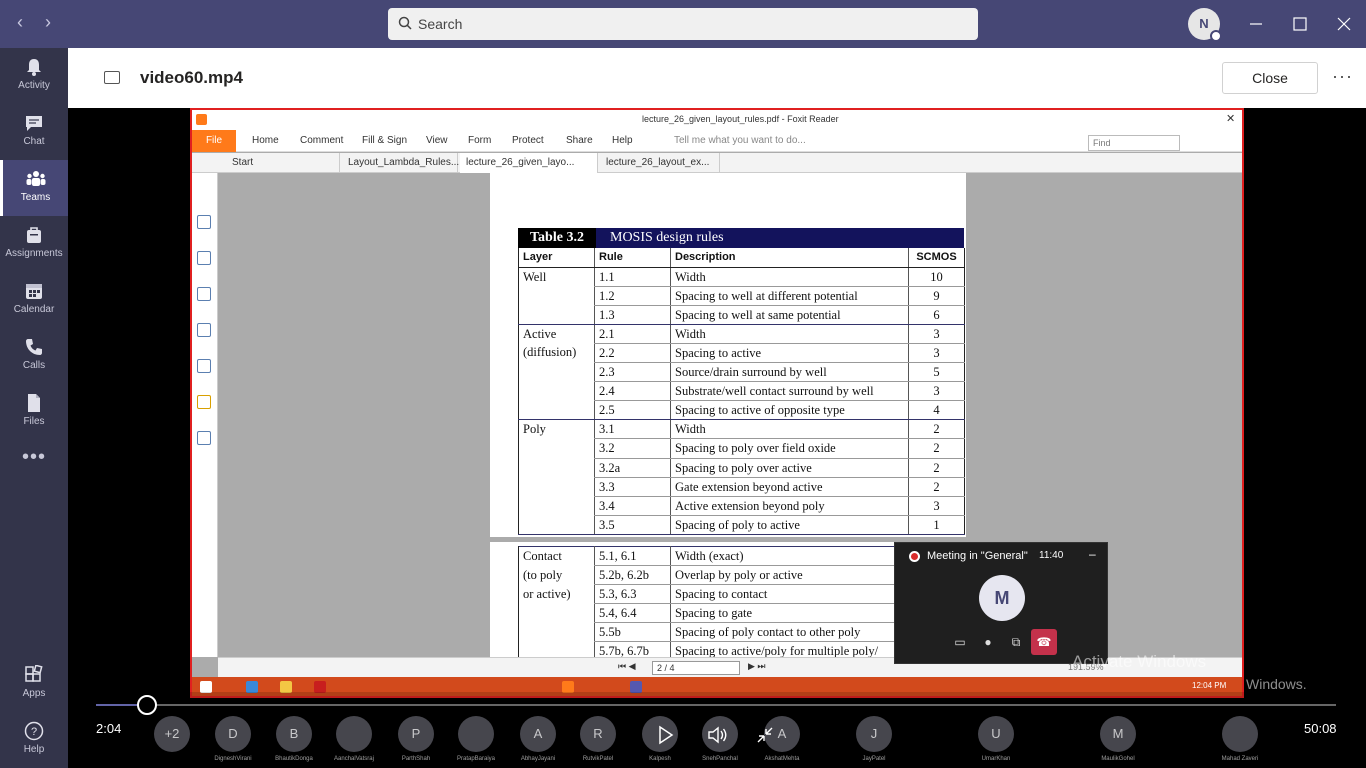 The height and width of the screenshot is (768, 1366). I want to click on participant-name: DigneshVirani, so click(233, 759).